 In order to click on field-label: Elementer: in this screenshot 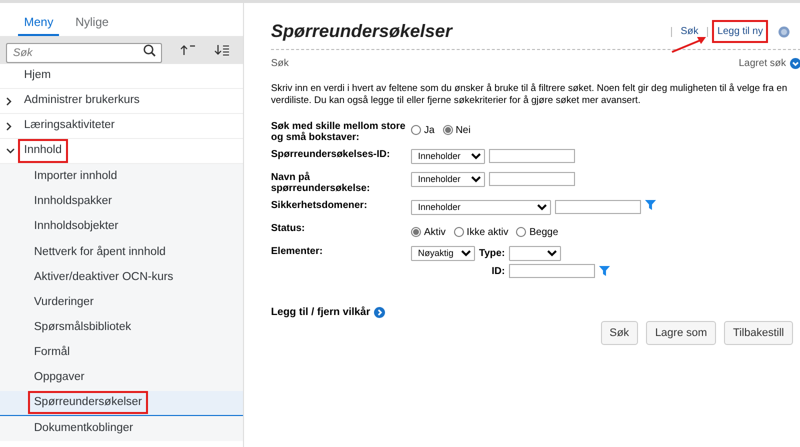, I will do `click(297, 252)`.